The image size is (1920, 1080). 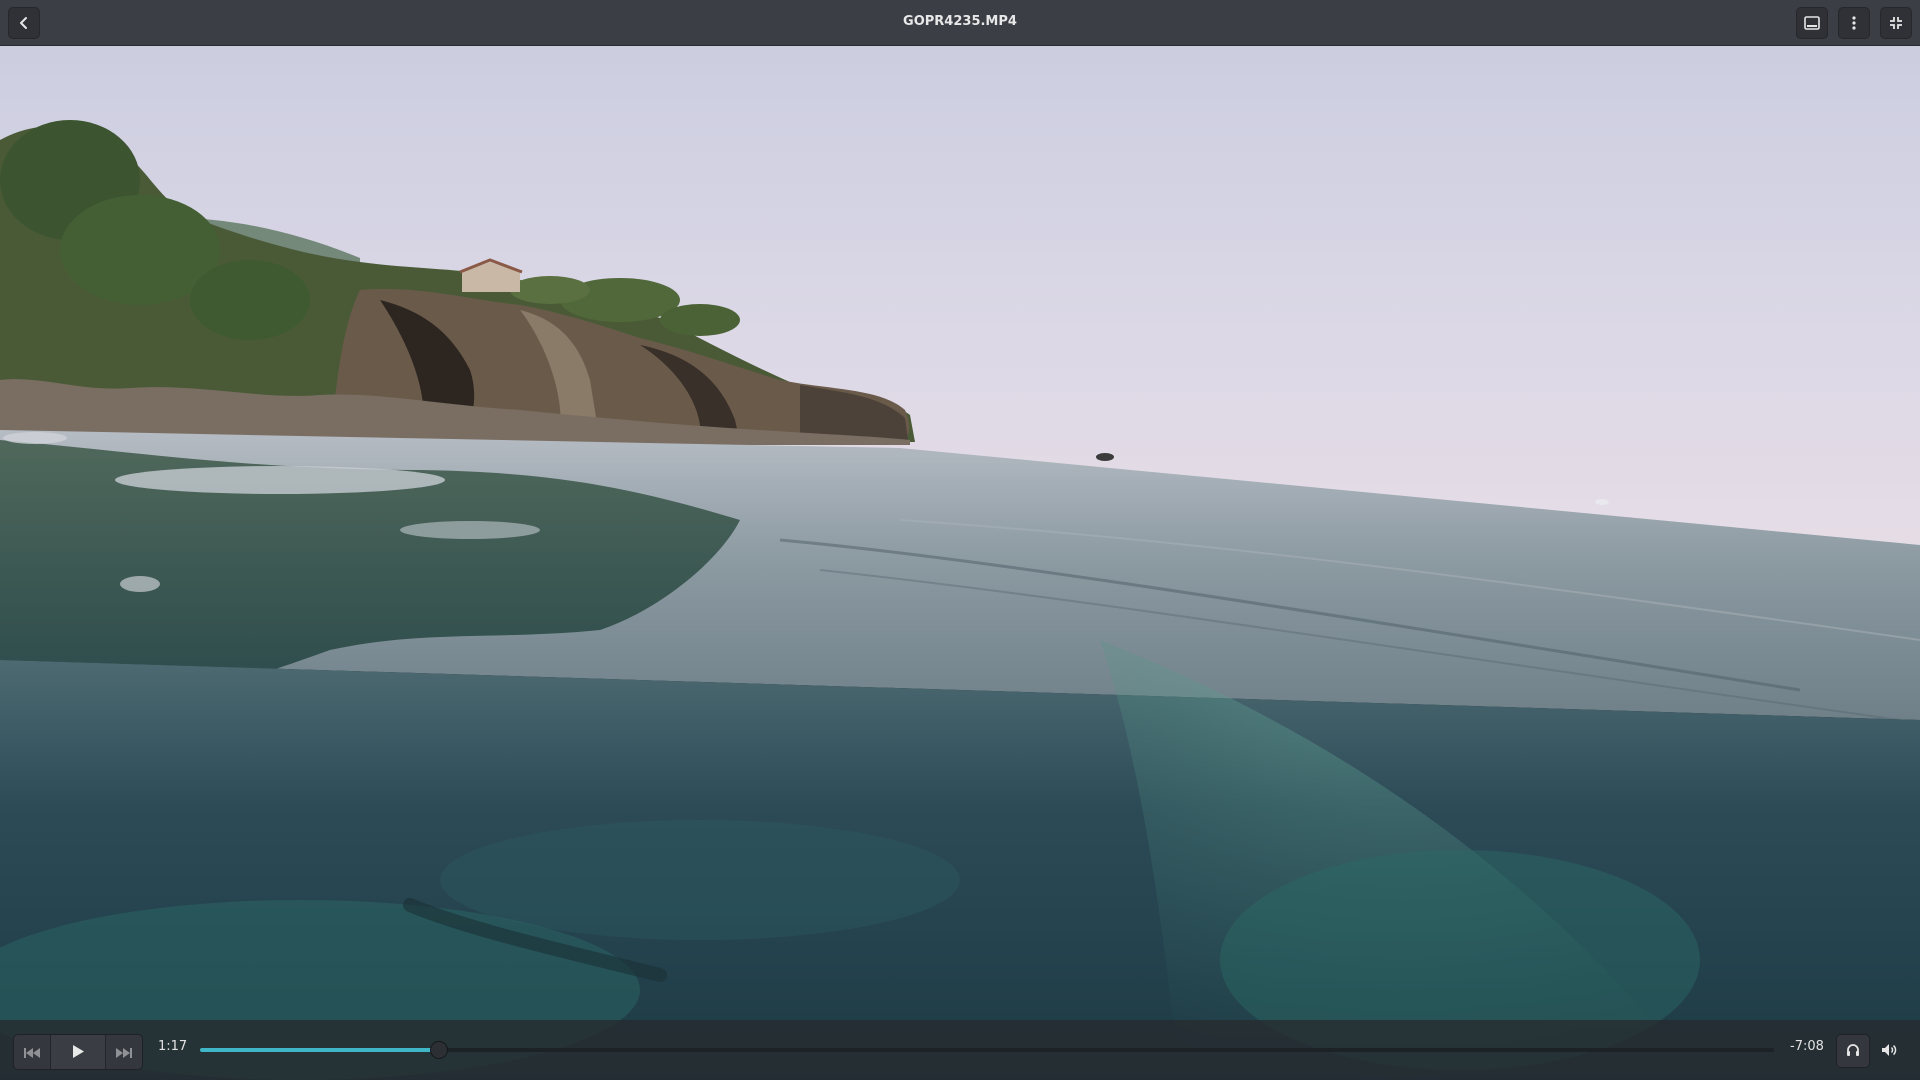 I want to click on subtitles-button, so click(x=1812, y=23).